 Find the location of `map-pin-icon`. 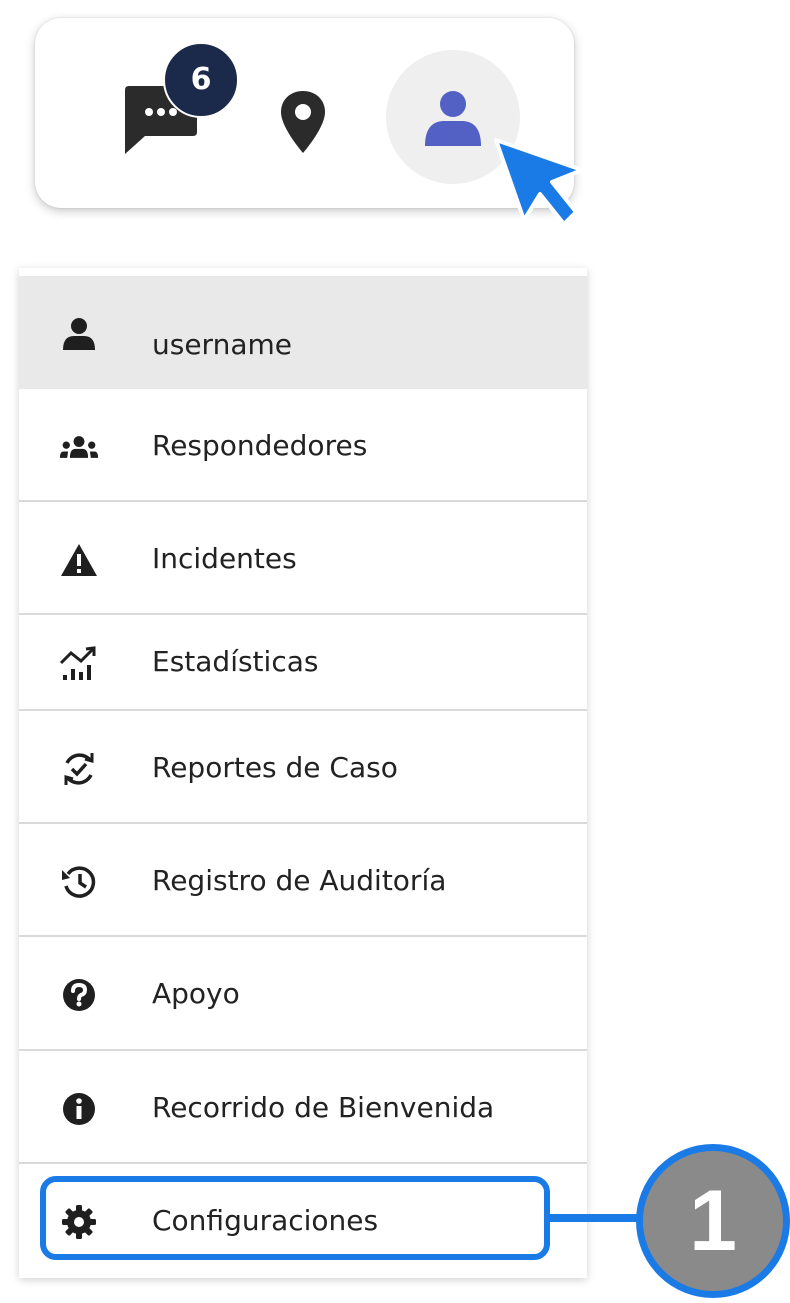

map-pin-icon is located at coordinates (303, 122).